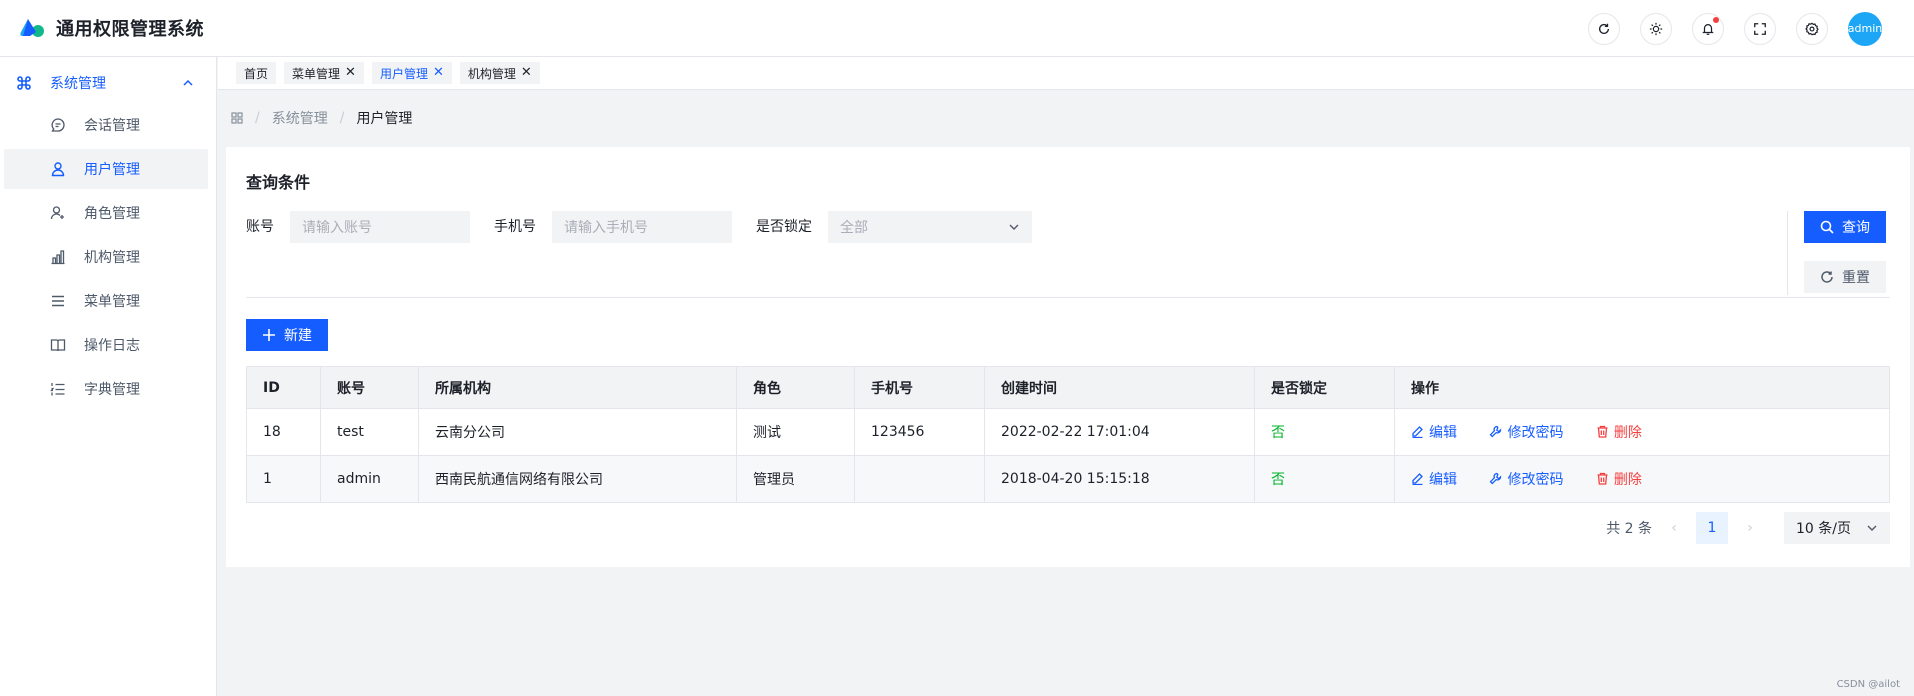  Describe the element at coordinates (260, 227) in the screenshot. I see `account-label: 账号` at that location.